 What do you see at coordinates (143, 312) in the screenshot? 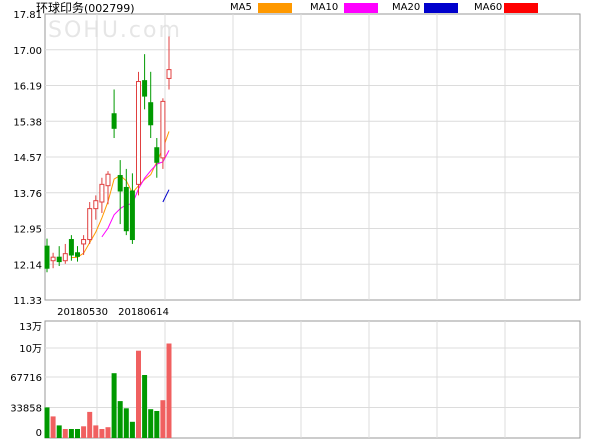
I see `date-tick-label: 20180614` at bounding box center [143, 312].